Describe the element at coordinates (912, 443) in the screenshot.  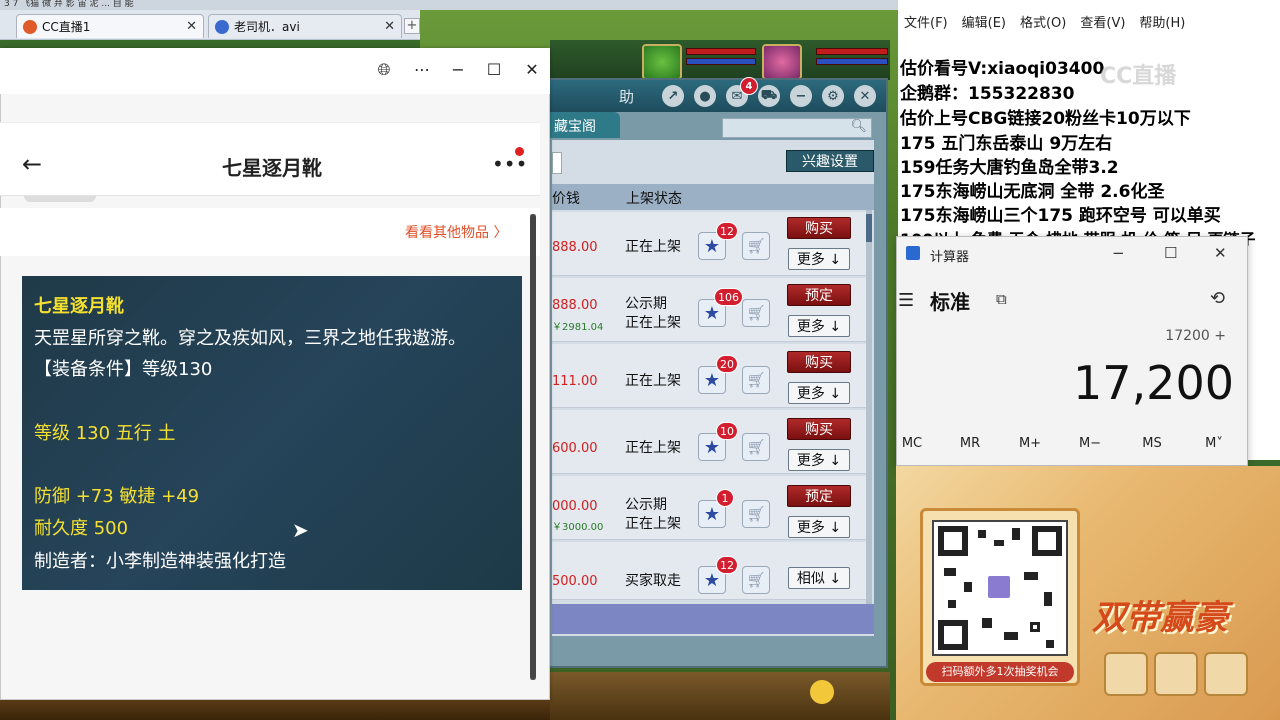
I see `memory-clear-button: MC` at that location.